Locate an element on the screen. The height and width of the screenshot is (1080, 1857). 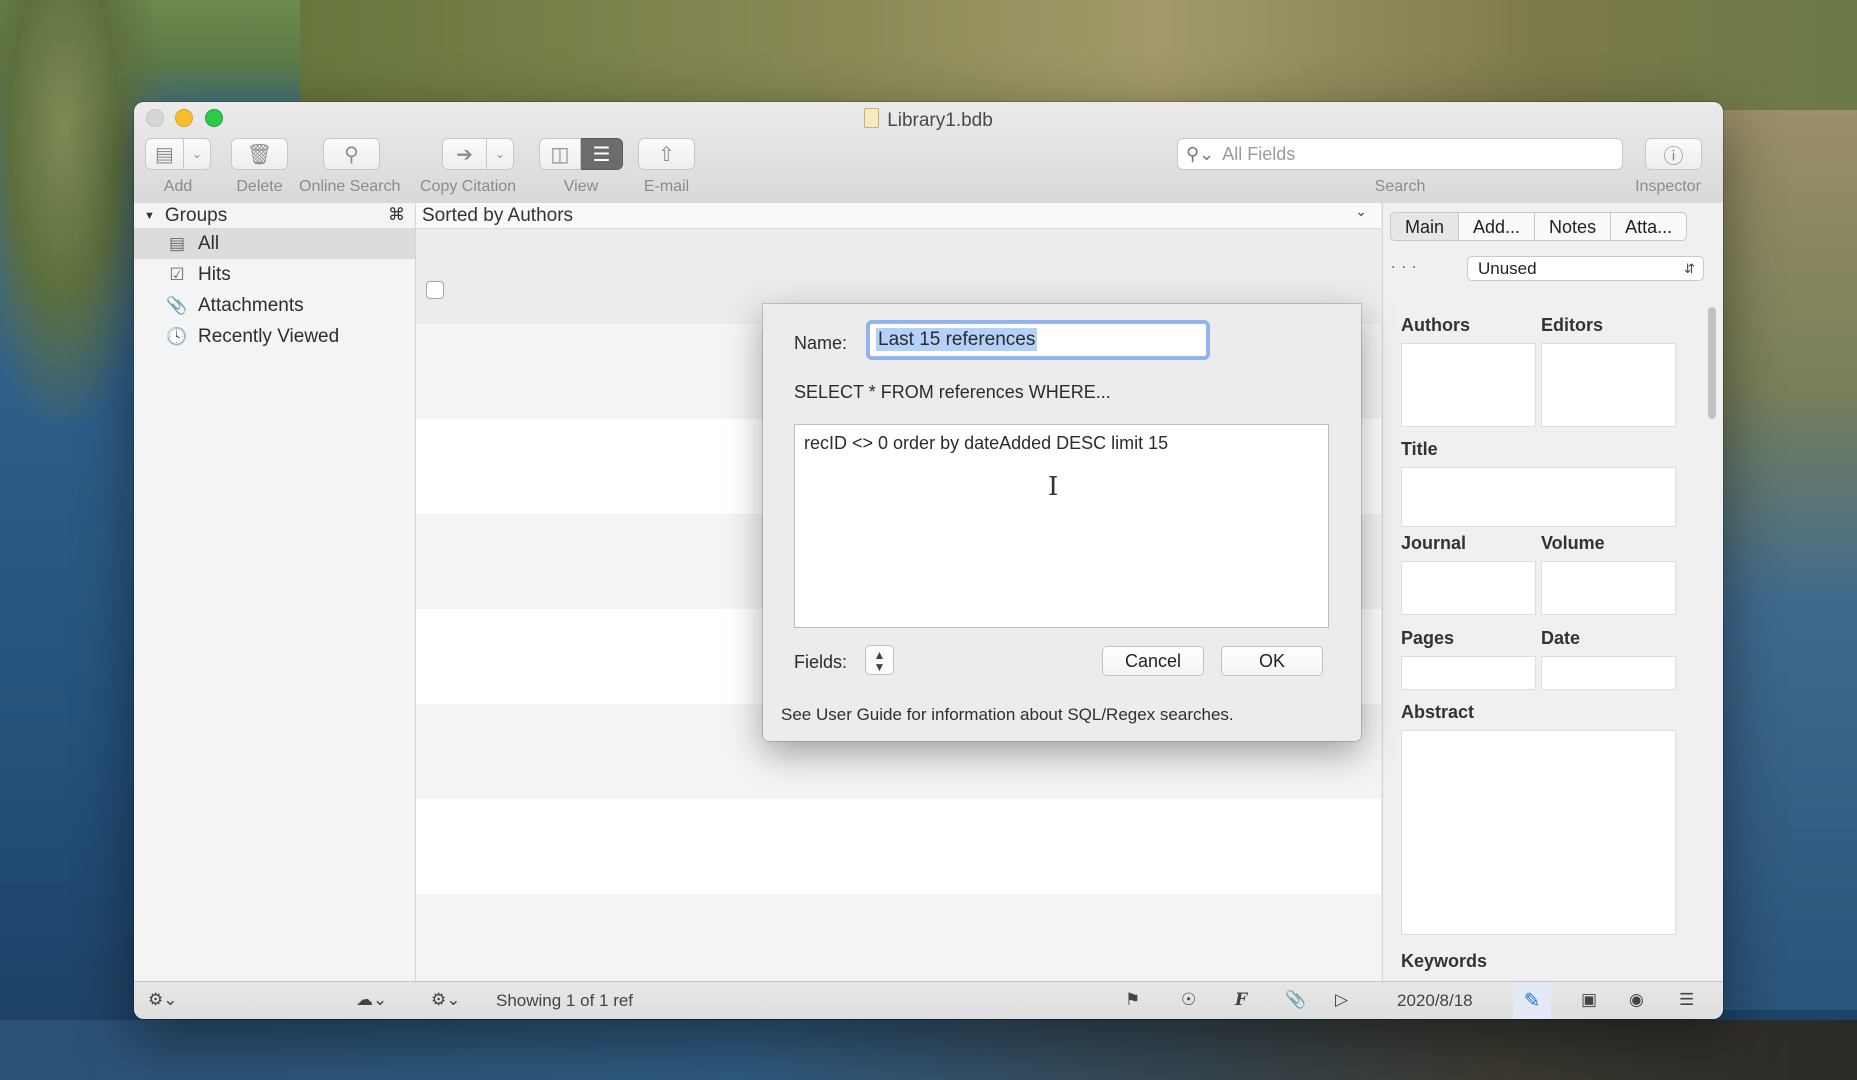
view-control: ◫ ☰ View is located at coordinates (581, 167).